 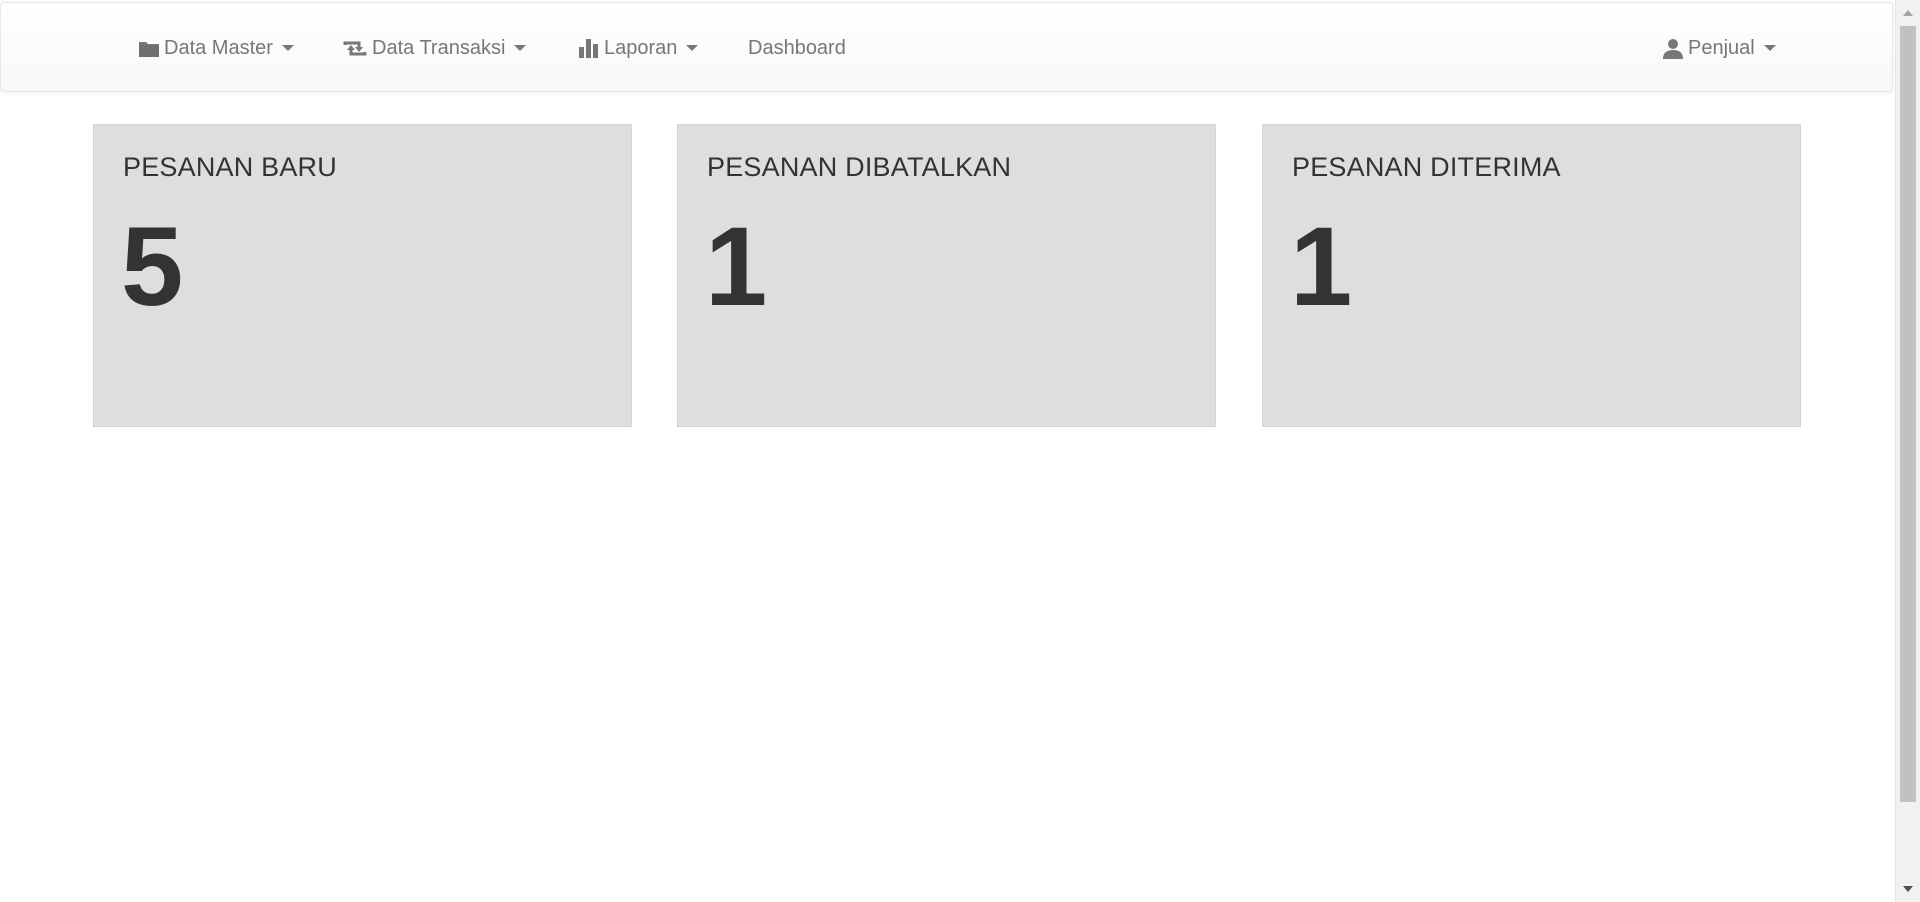 I want to click on bar-chart-icon, so click(x=589, y=48).